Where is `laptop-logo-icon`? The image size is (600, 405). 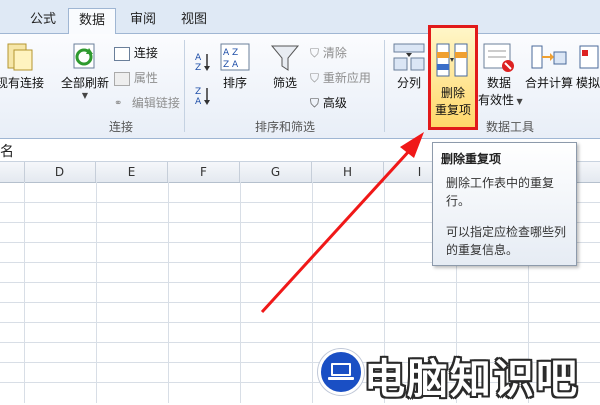
laptop-logo-icon is located at coordinates (341, 372).